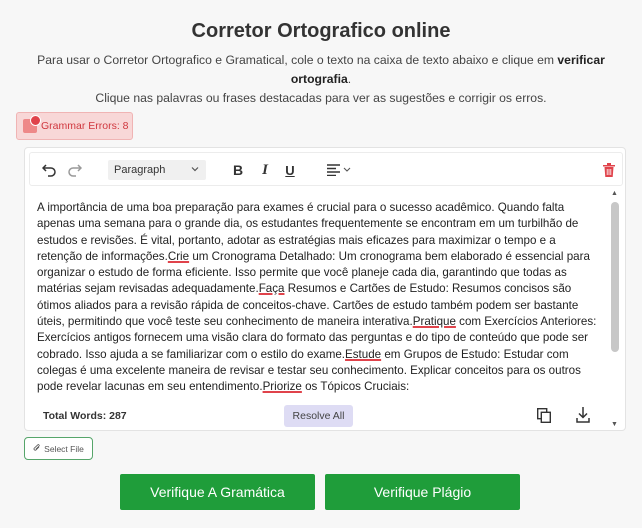 The height and width of the screenshot is (528, 642). Describe the element at coordinates (217, 492) in the screenshot. I see `check-grammar-button: Verifique A Gramática` at that location.